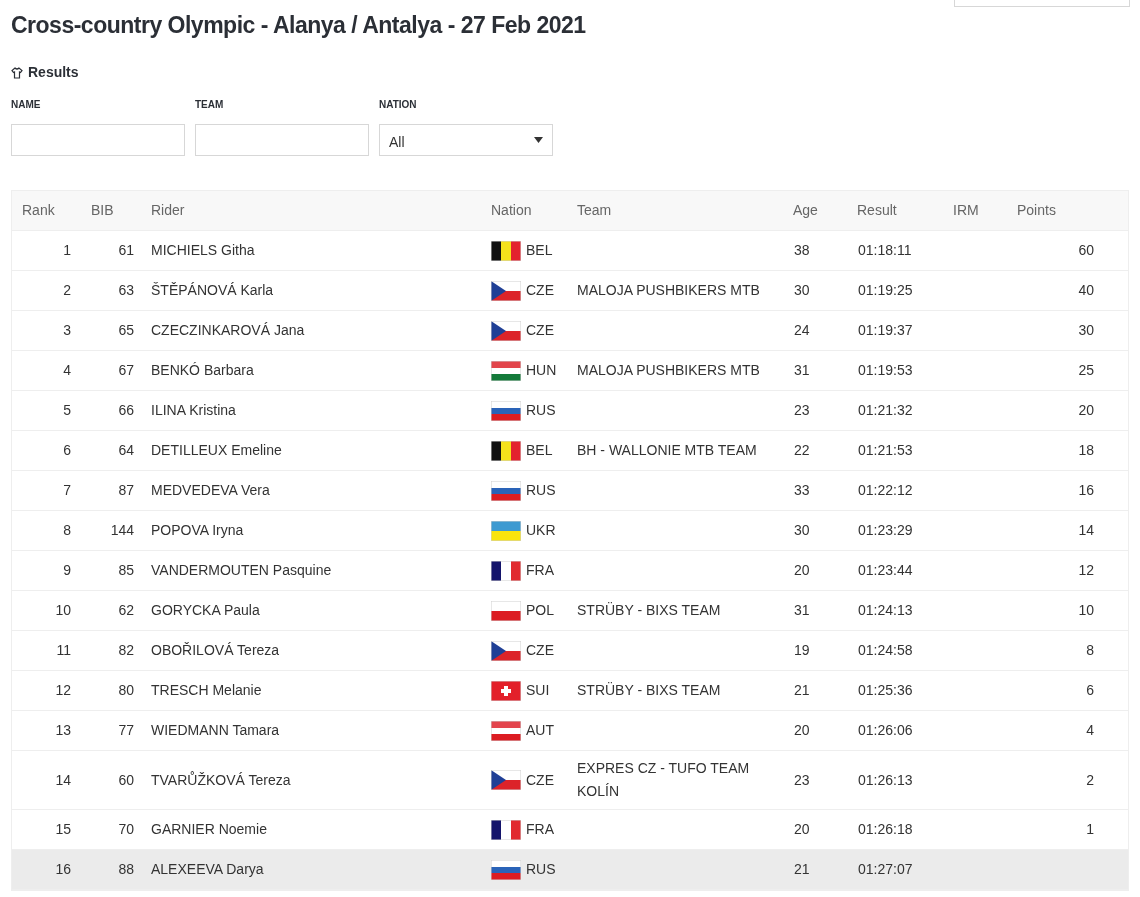 The width and height of the screenshot is (1140, 897). I want to click on rank-cell: 15, so click(63, 829).